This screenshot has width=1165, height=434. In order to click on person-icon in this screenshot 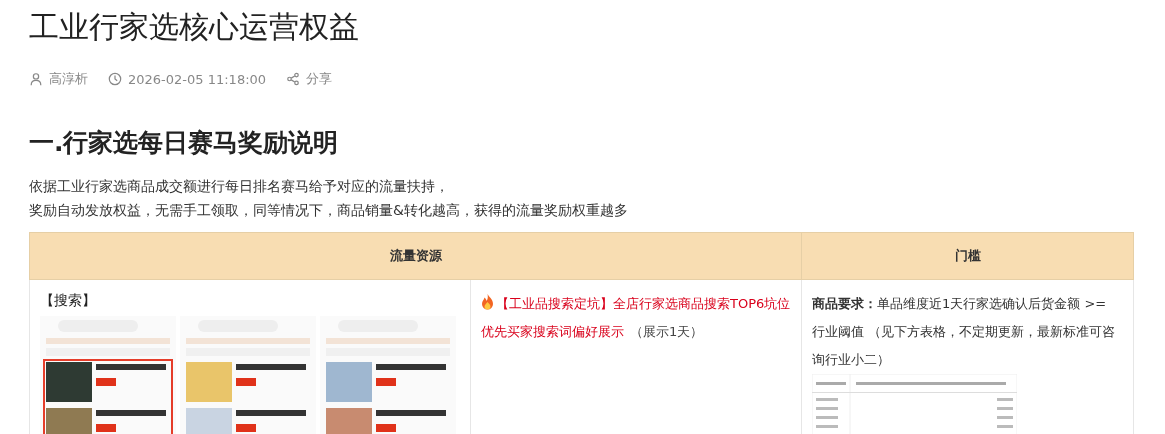, I will do `click(36, 79)`.